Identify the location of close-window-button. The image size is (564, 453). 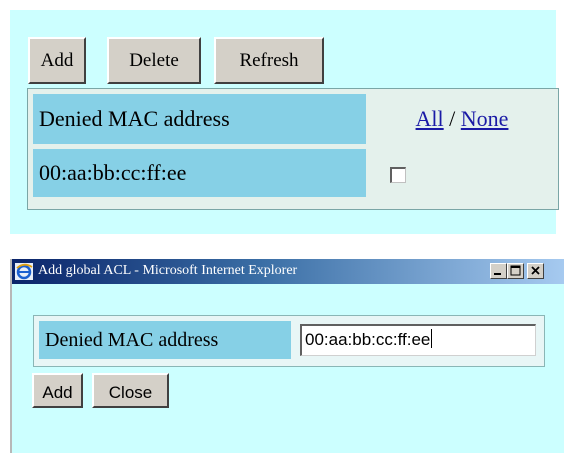
(535, 271).